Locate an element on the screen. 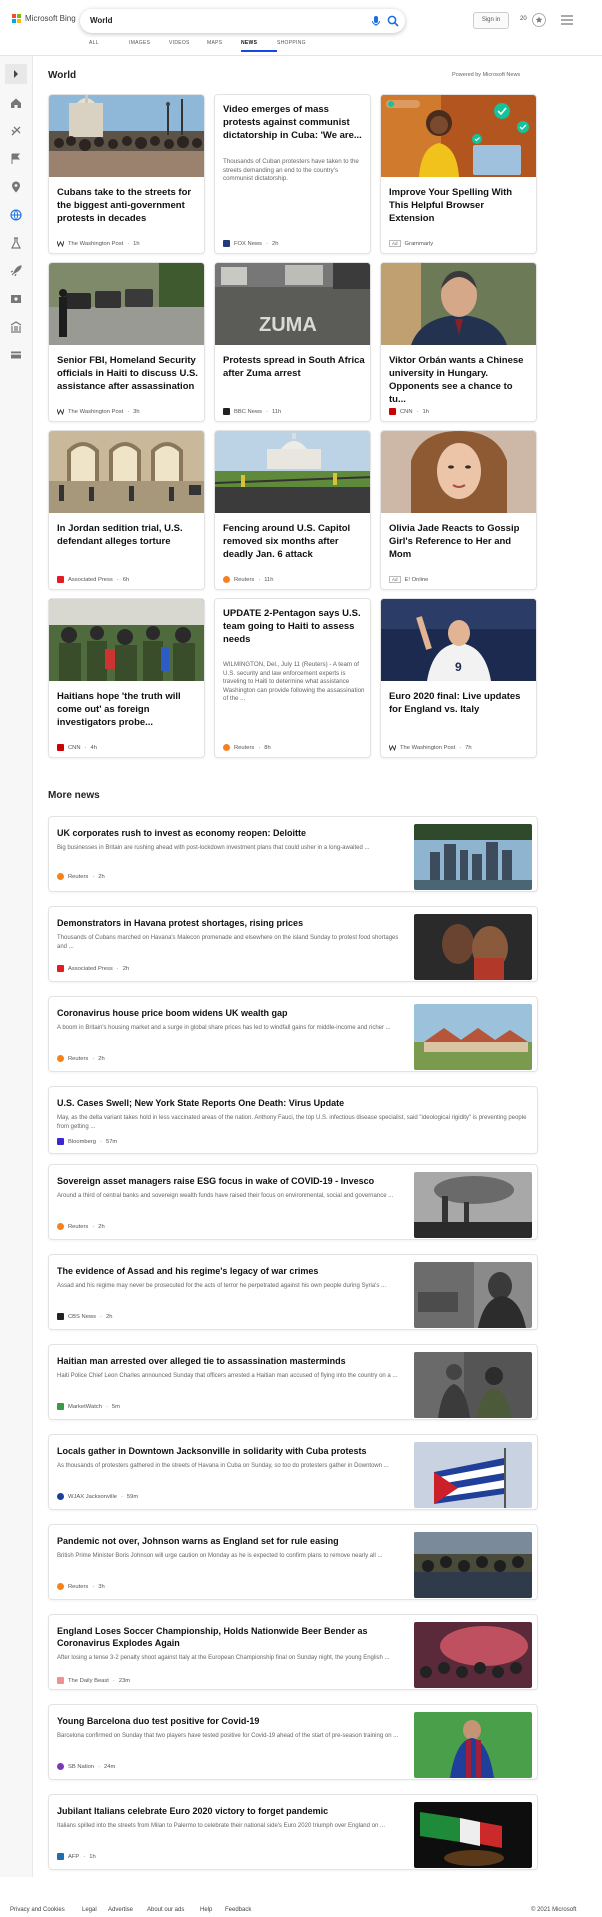 The image size is (602, 1917). powered-by-label: Powered by Microsoft News is located at coordinates (486, 75).